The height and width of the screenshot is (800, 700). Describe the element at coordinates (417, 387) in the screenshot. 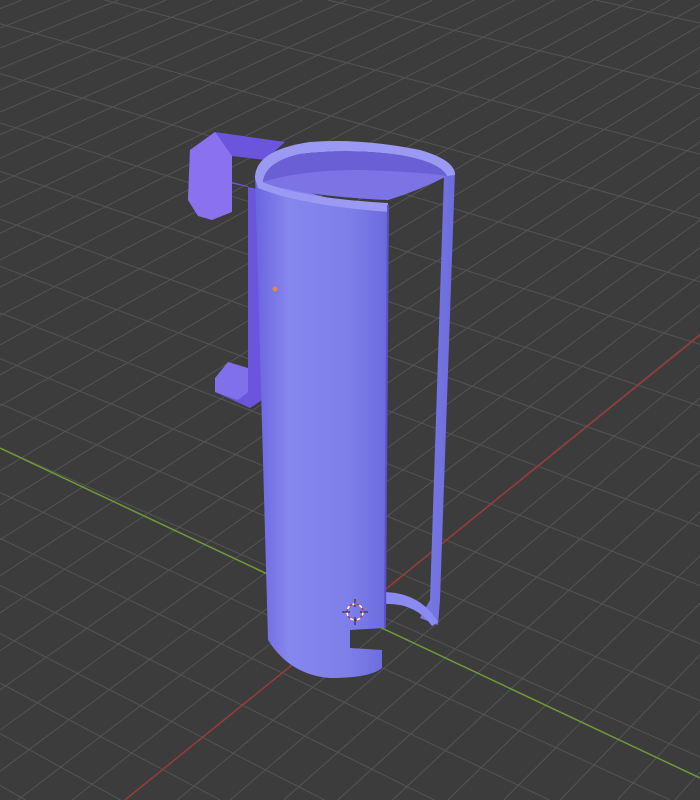

I see `outer-shell` at that location.